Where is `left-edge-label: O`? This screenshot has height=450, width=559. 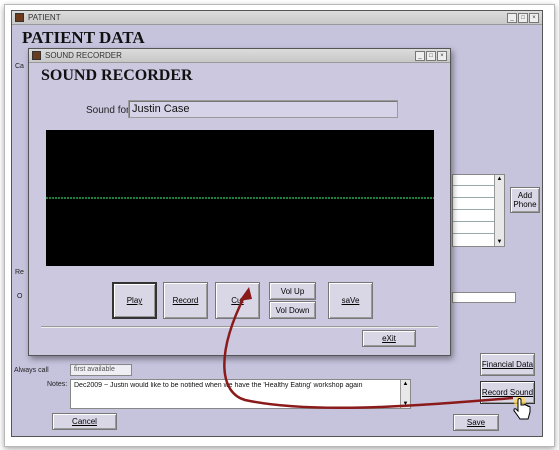 left-edge-label: O is located at coordinates (20, 296).